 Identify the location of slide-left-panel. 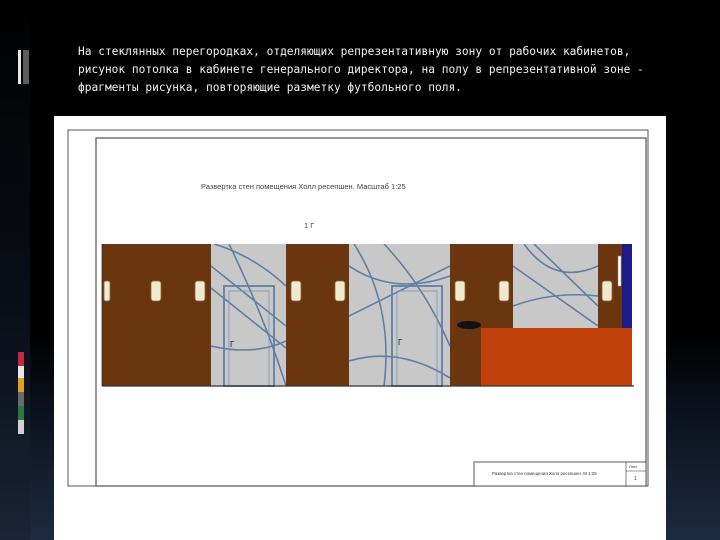
(15, 270).